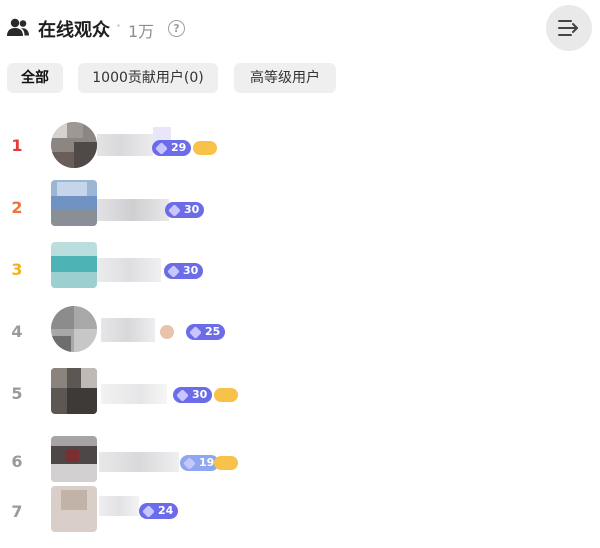 The height and width of the screenshot is (548, 600). What do you see at coordinates (74, 30) in the screenshot?
I see `panel-title: 在线观众` at bounding box center [74, 30].